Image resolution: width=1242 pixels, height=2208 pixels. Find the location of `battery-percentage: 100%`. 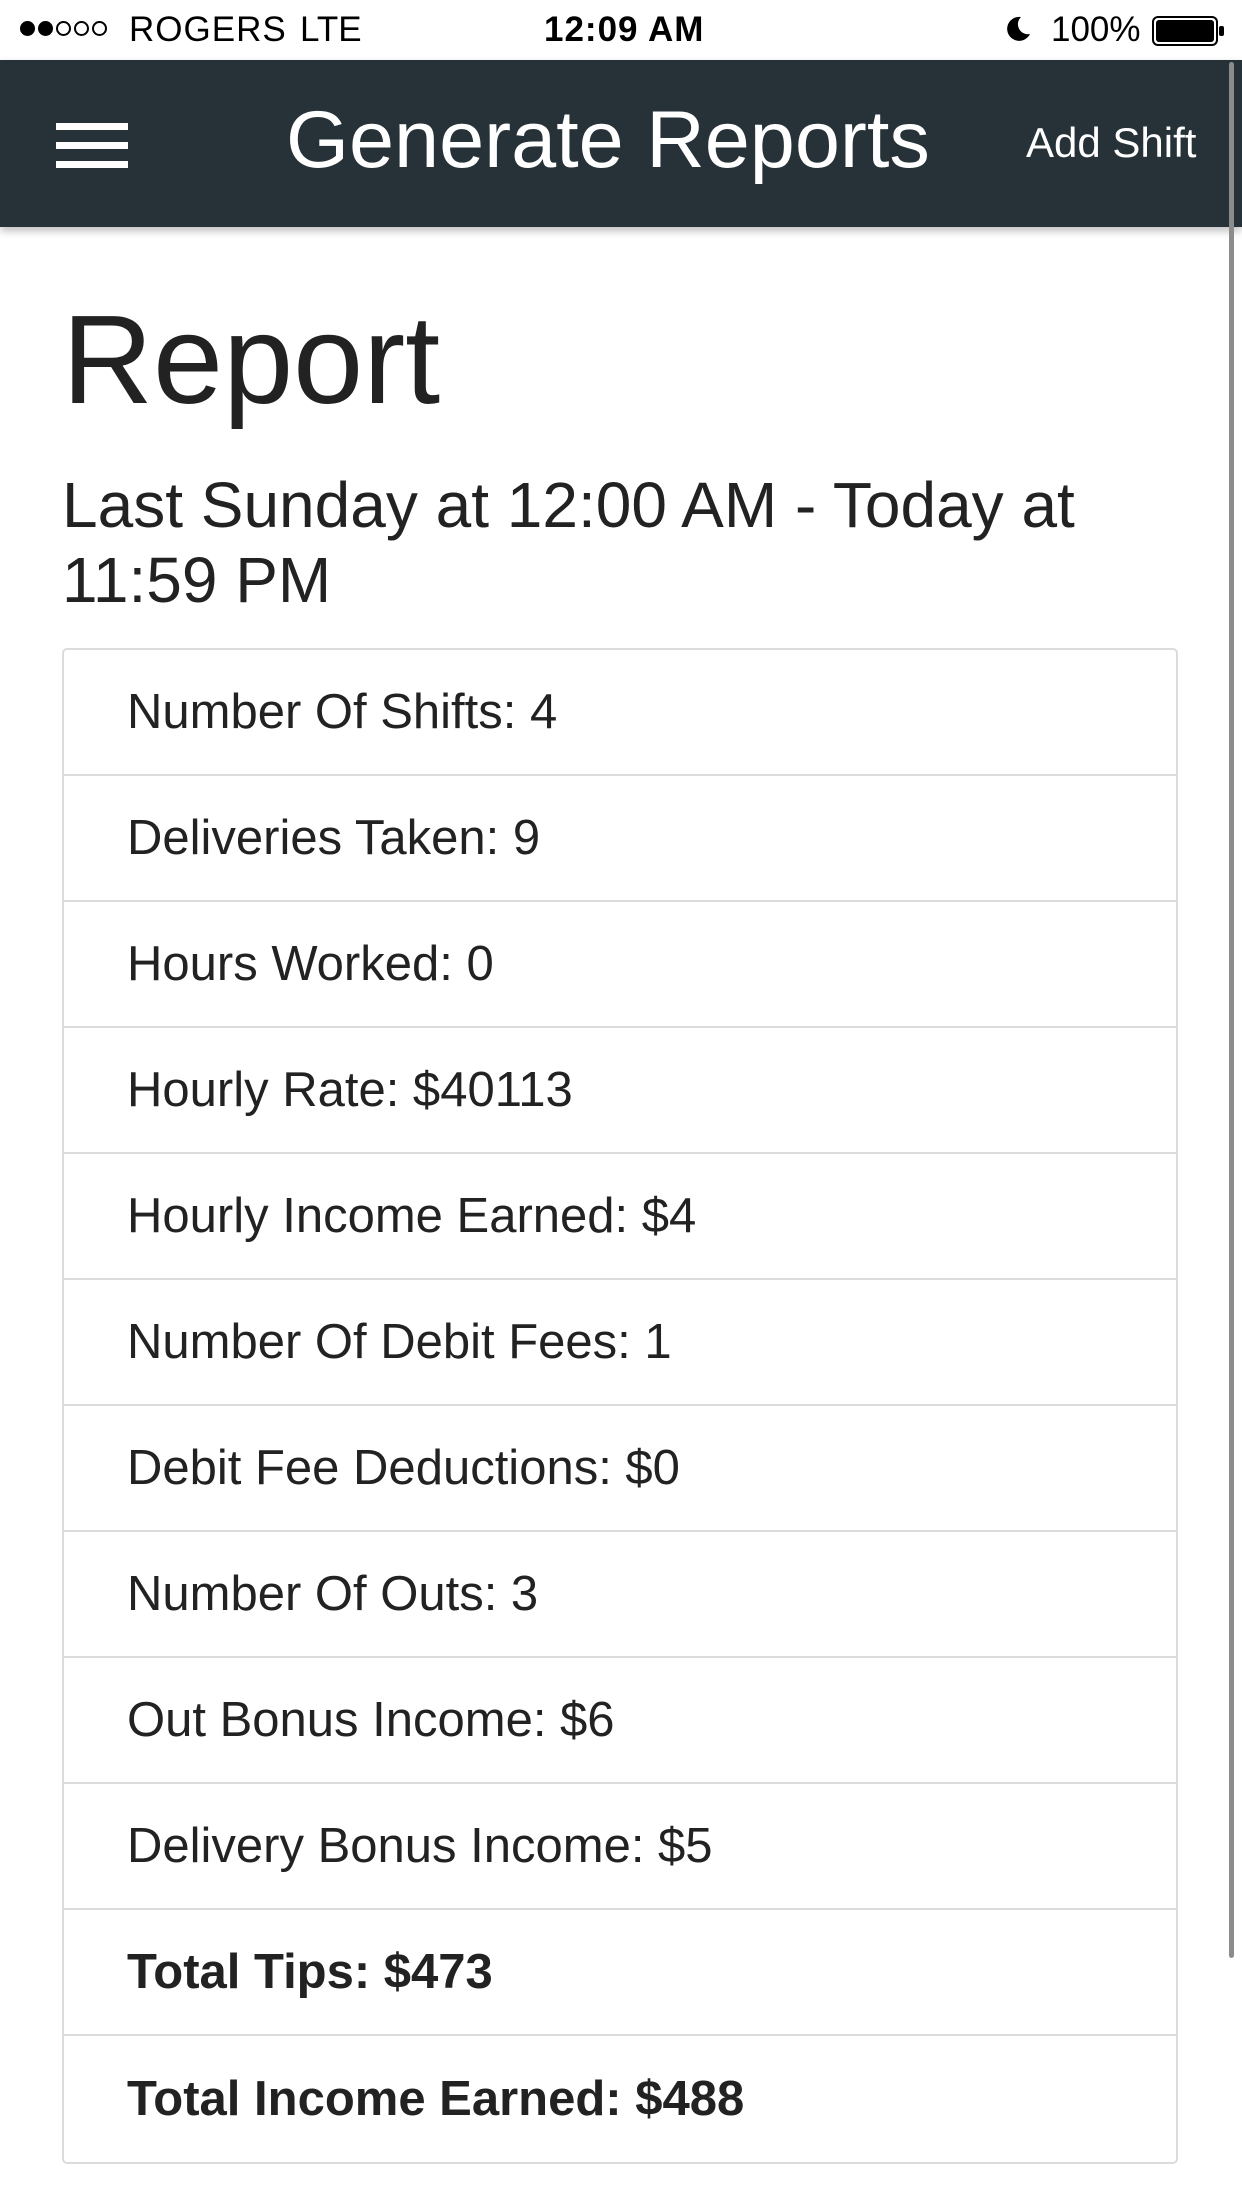

battery-percentage: 100% is located at coordinates (1096, 29).